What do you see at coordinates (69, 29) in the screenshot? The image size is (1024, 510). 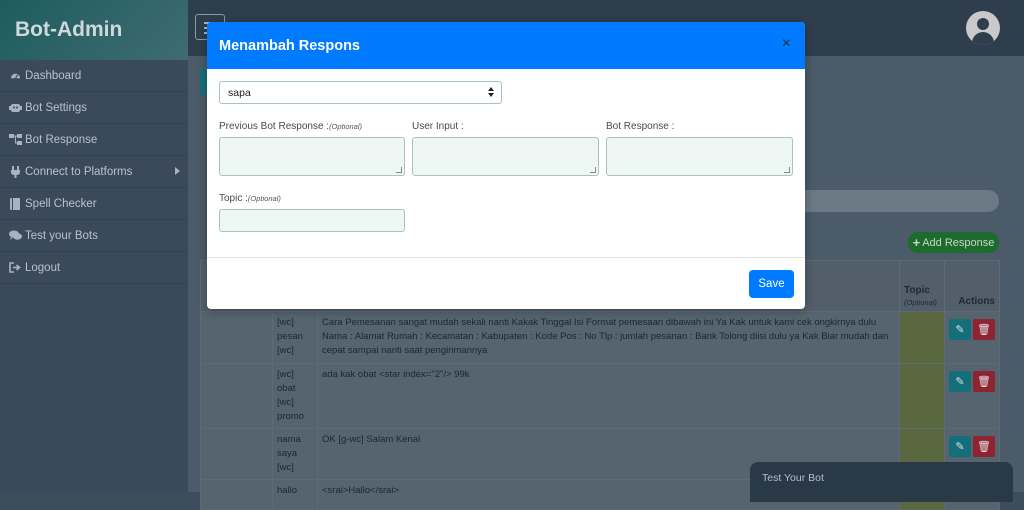 I see `brand-name: Bot-Admin` at bounding box center [69, 29].